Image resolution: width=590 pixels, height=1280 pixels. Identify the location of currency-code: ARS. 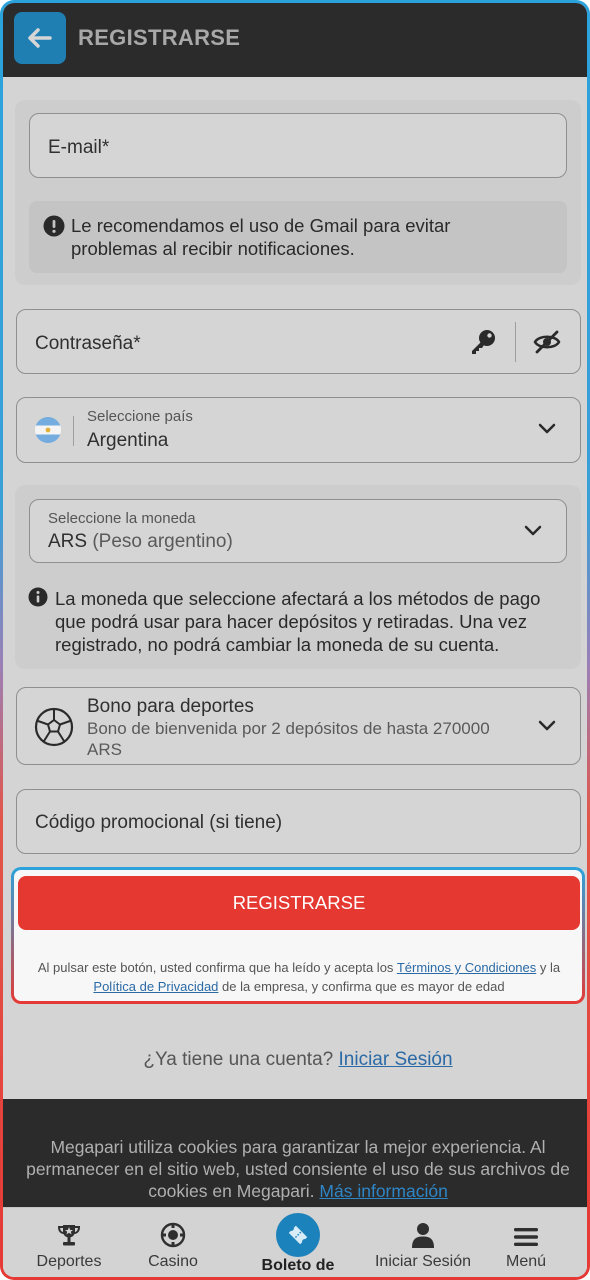
(68, 541).